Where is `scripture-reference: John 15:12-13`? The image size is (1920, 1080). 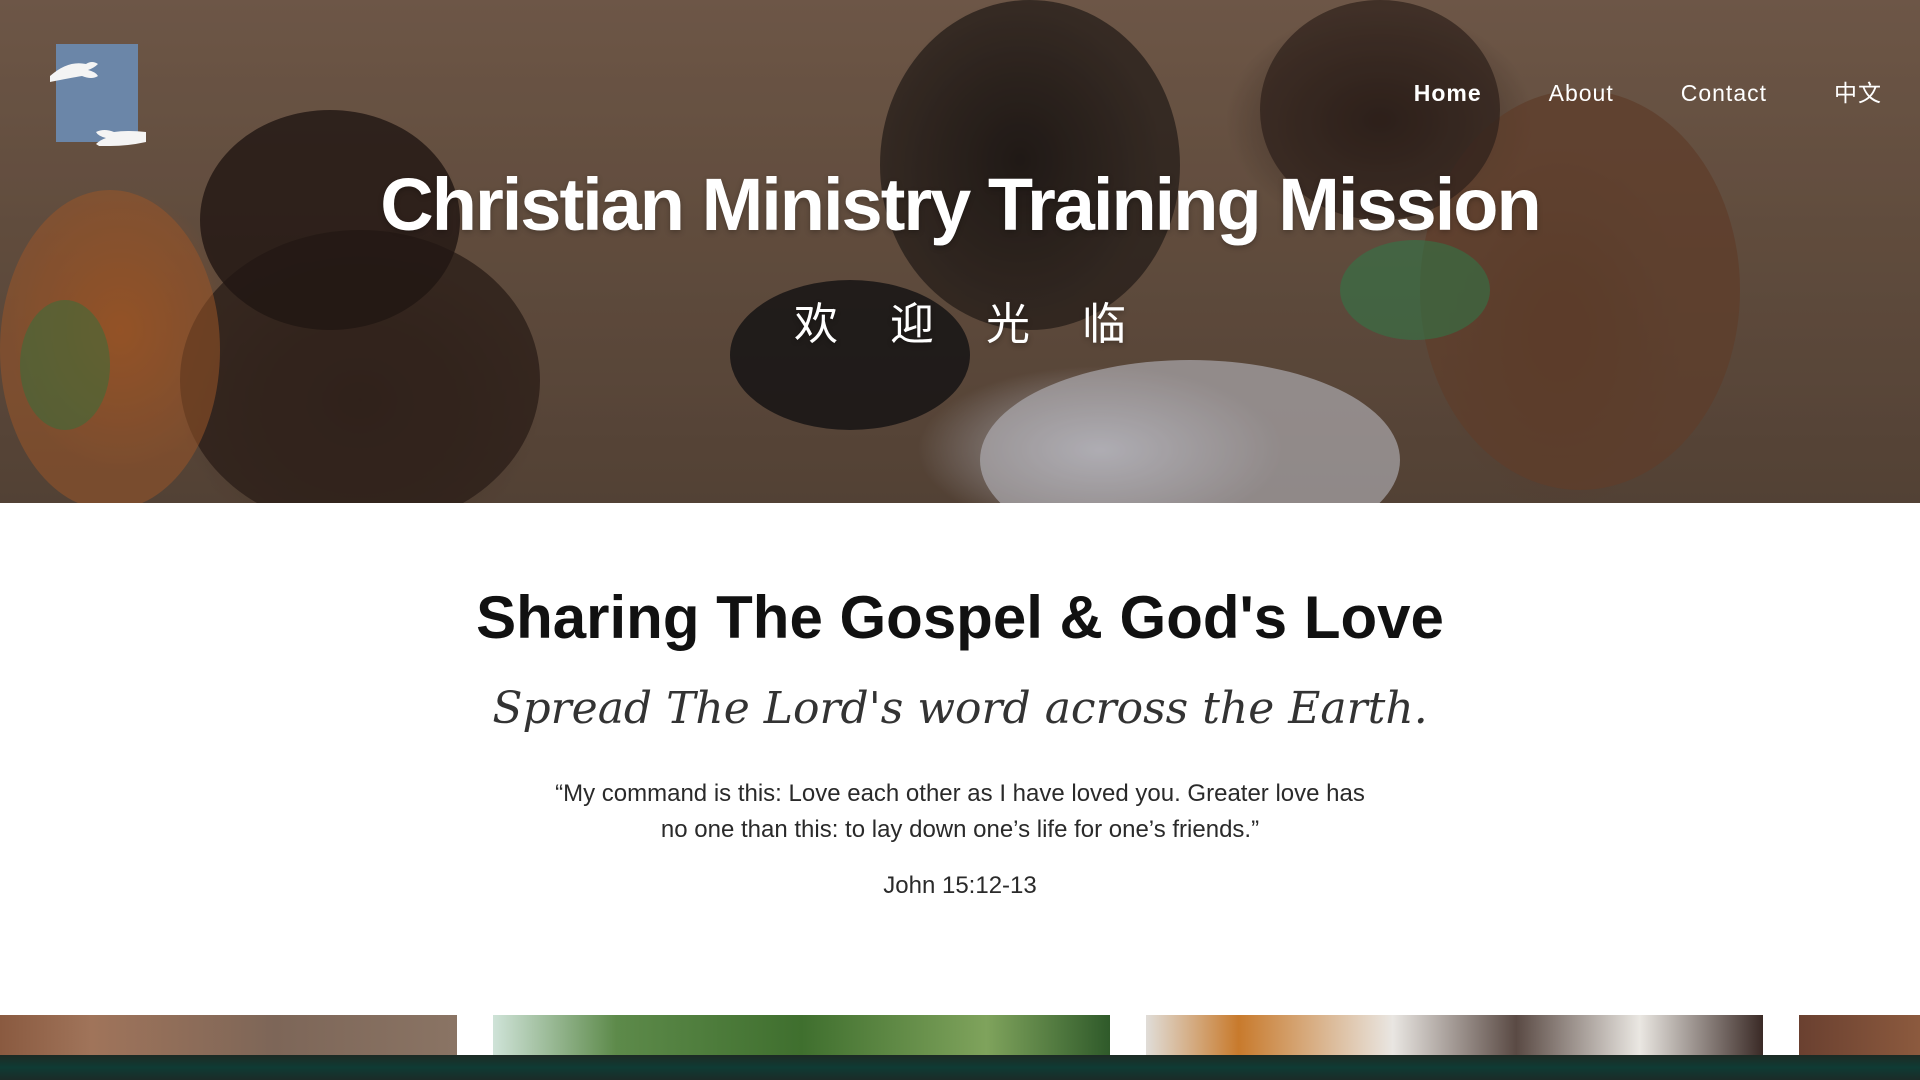
scripture-reference: John 15:12-13 is located at coordinates (960, 885).